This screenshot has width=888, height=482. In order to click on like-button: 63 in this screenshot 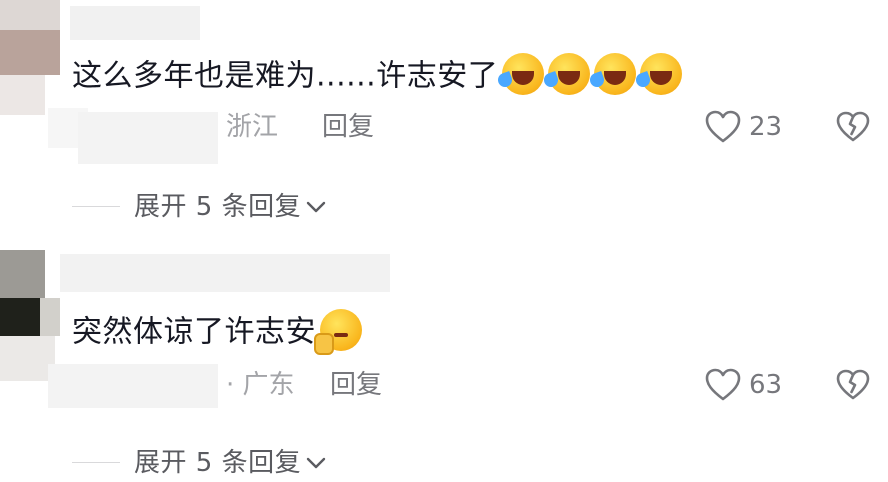, I will do `click(743, 385)`.